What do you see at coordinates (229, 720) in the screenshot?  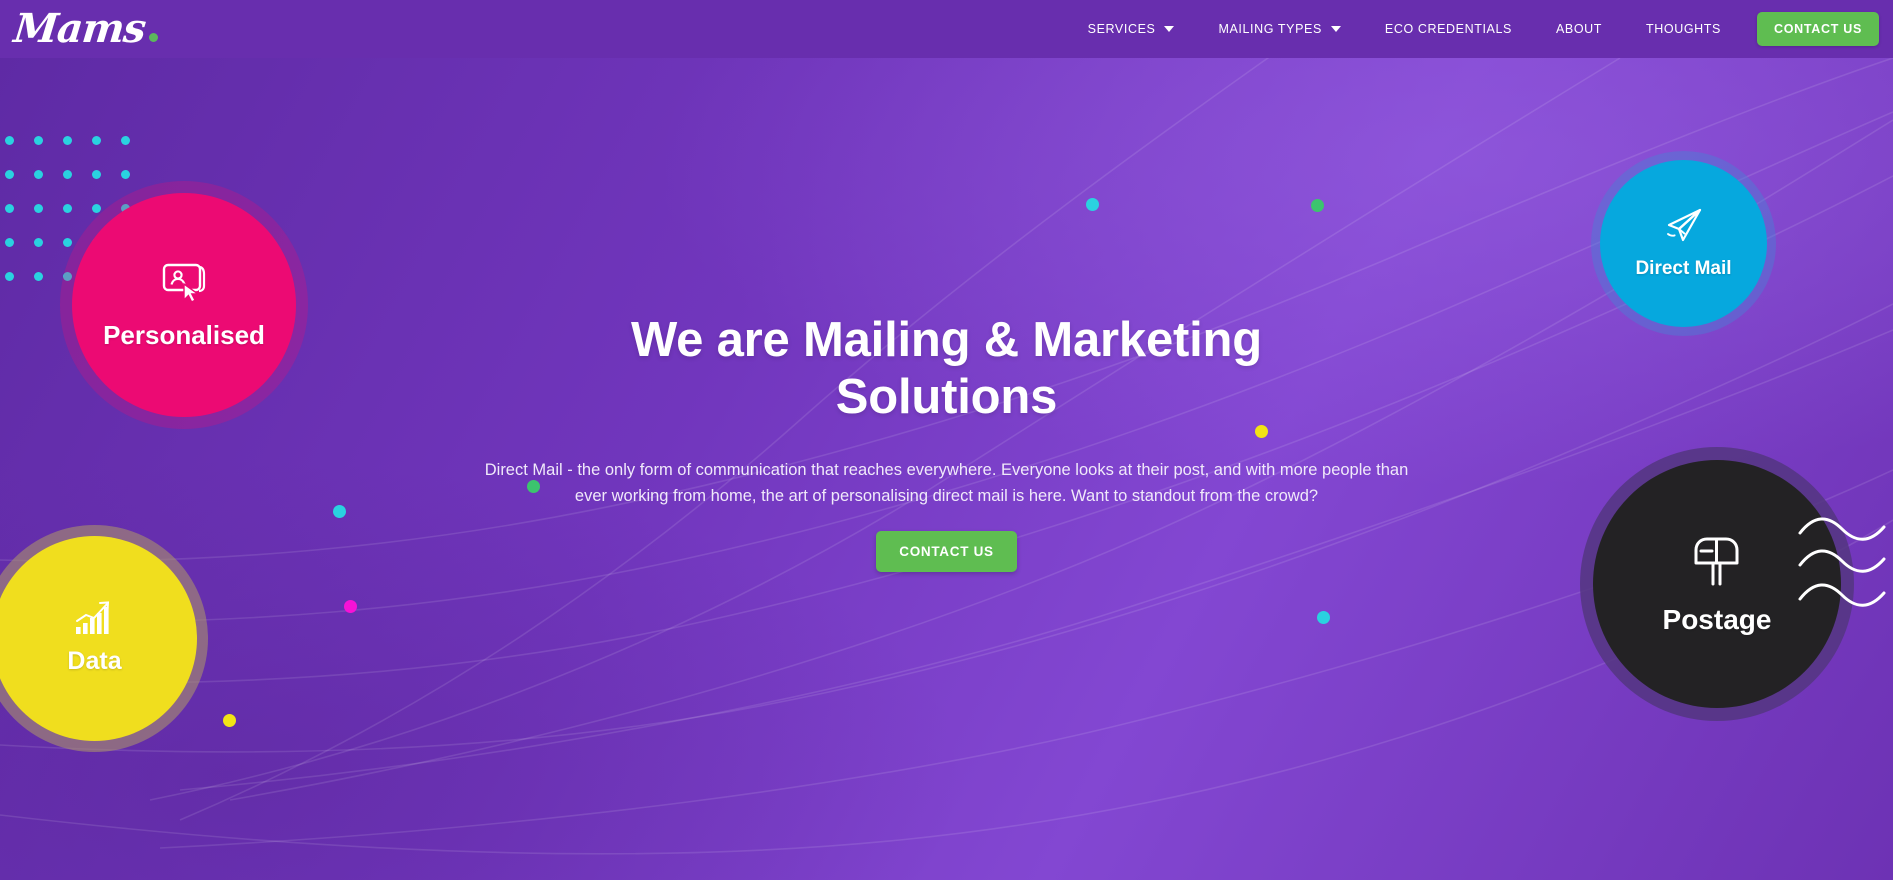 I see `accent-dot-yellow-bottom` at bounding box center [229, 720].